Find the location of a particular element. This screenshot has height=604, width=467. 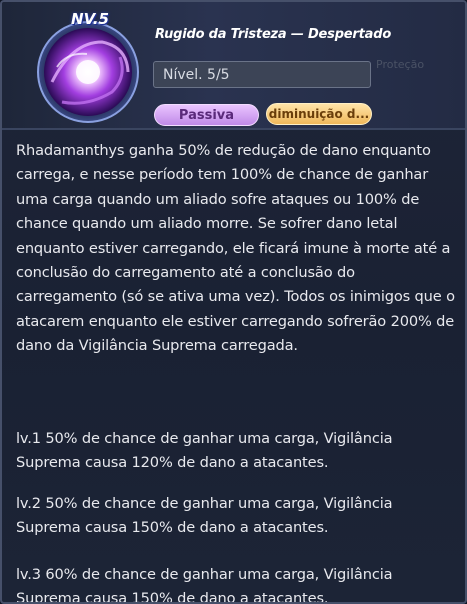

skill-type-tag: Passiva is located at coordinates (206, 115).